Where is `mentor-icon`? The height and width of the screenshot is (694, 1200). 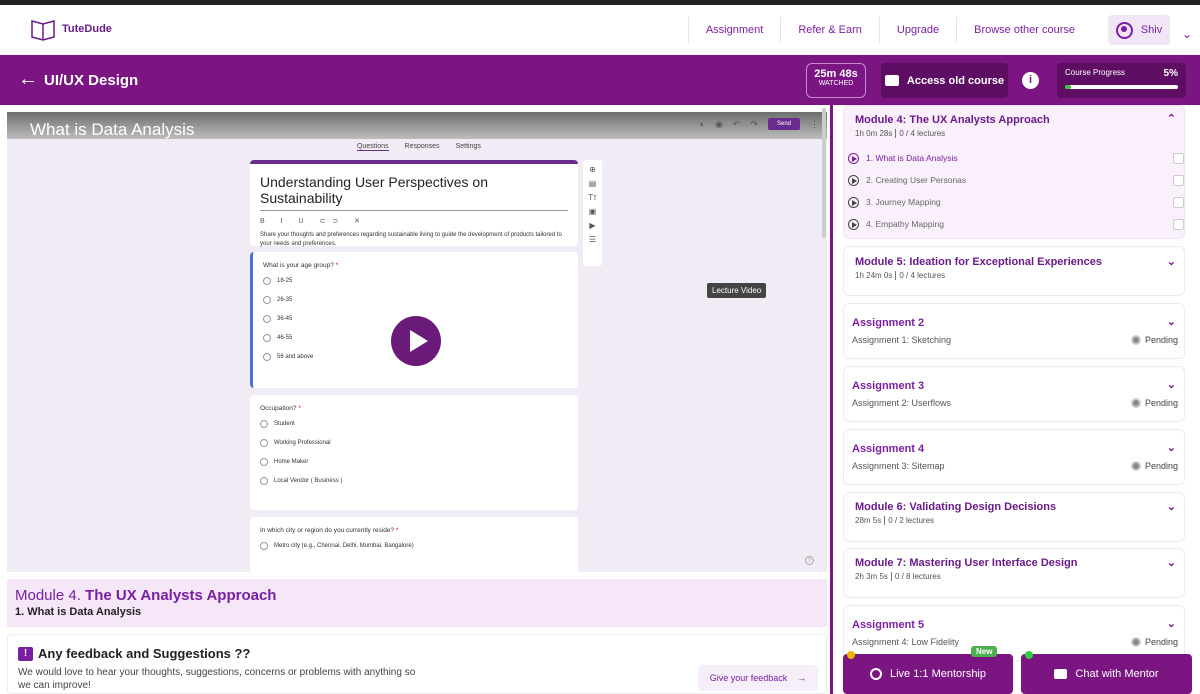
mentor-icon is located at coordinates (876, 674).